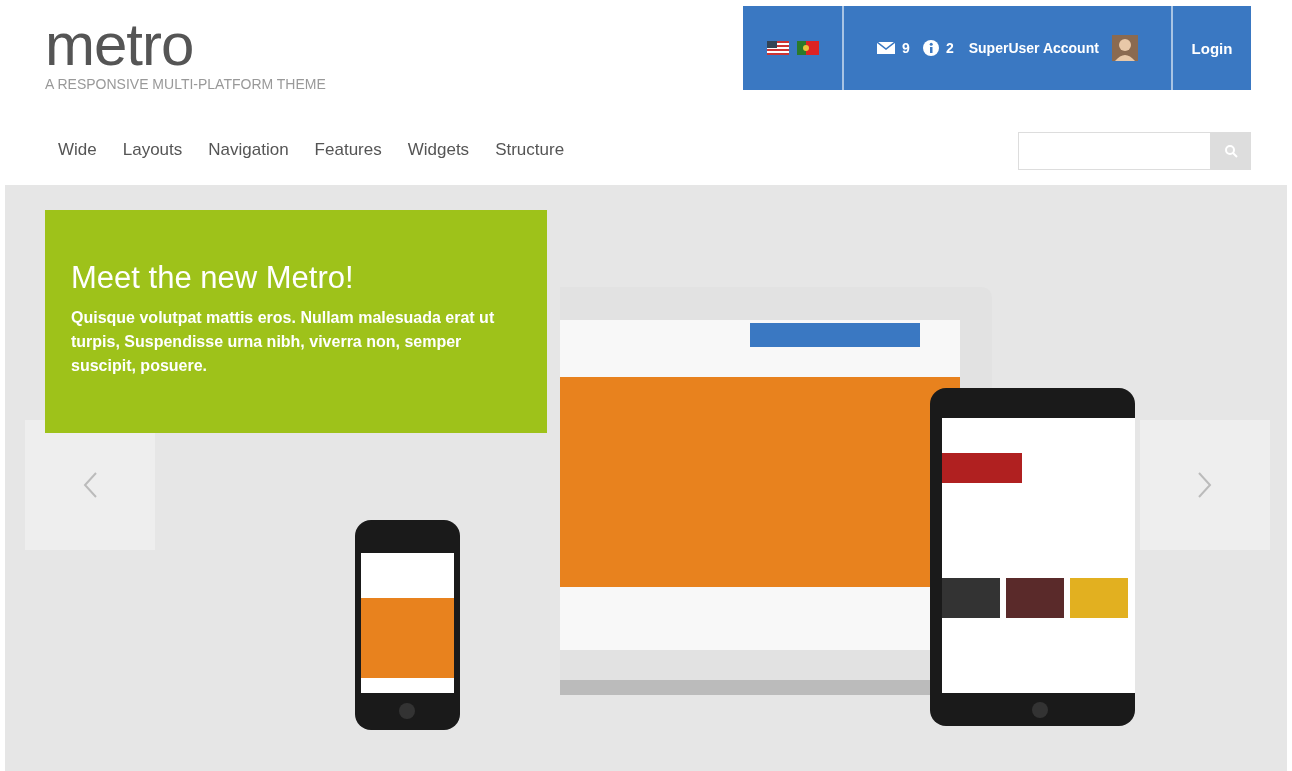  I want to click on previous-slide-button, so click(90, 485).